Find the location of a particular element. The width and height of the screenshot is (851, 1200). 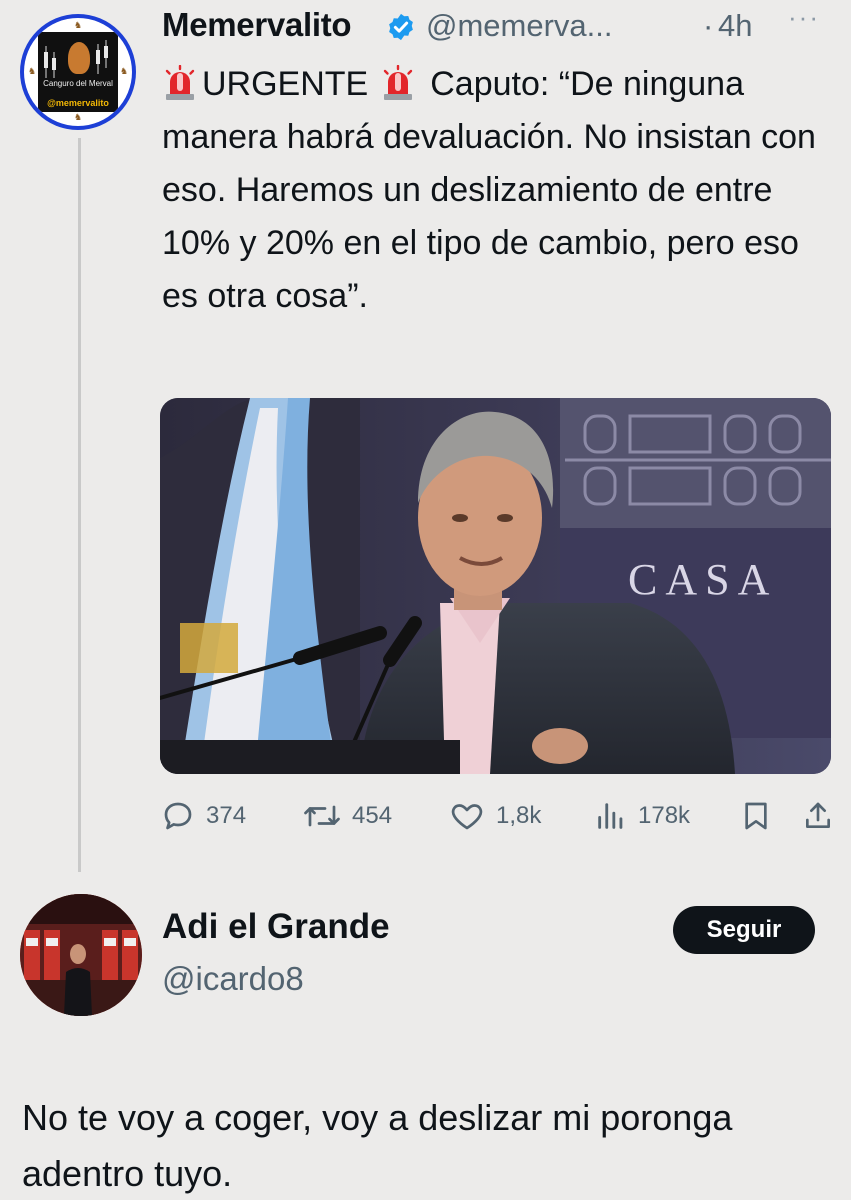

casa-sign-text: CASA is located at coordinates (702, 579).